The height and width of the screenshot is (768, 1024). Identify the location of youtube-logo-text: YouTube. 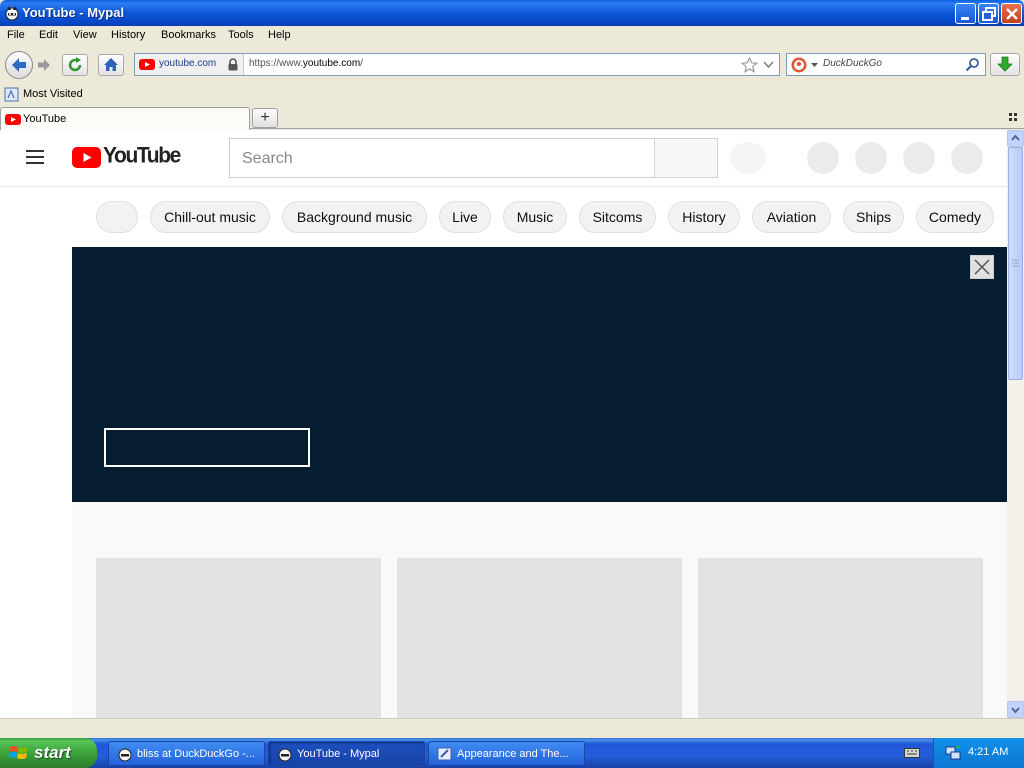
(142, 155).